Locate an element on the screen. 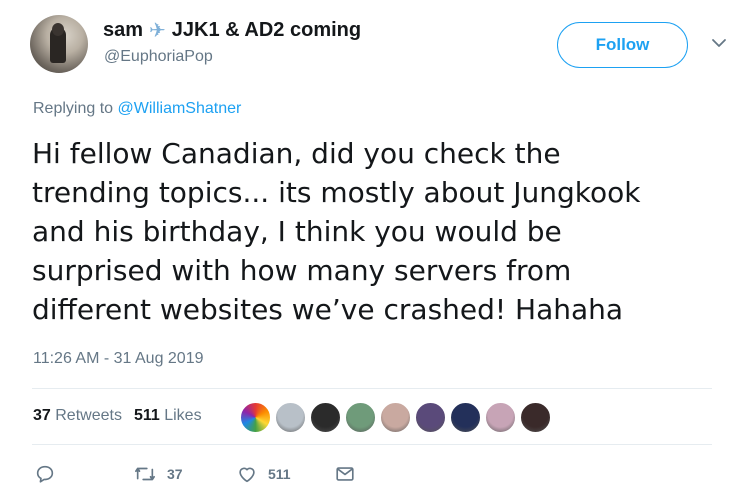  retweet-count: 37 is located at coordinates (175, 474).